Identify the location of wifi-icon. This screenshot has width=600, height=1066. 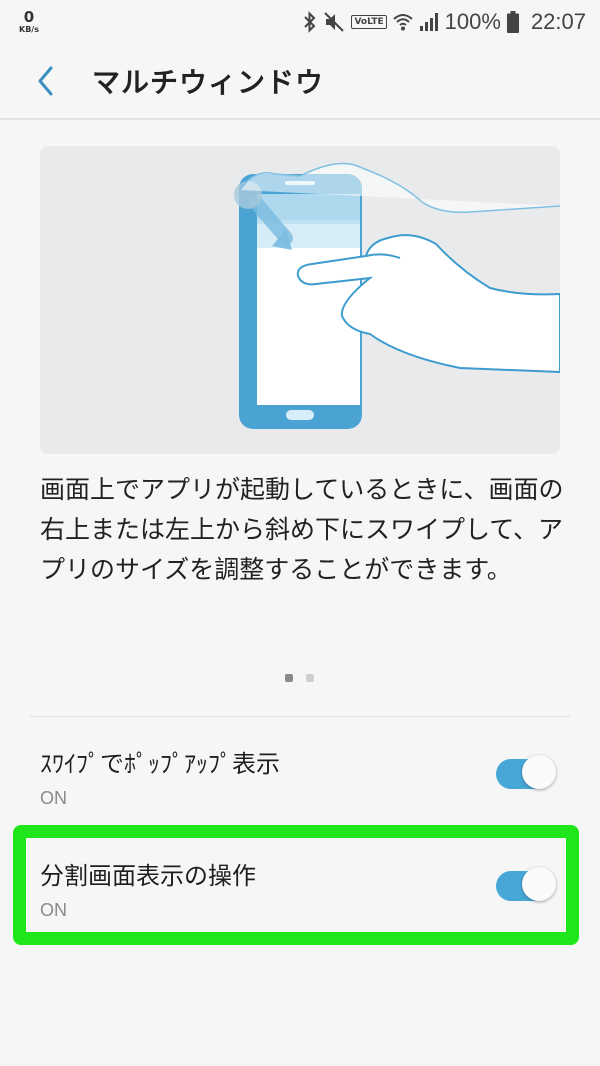
(402, 22).